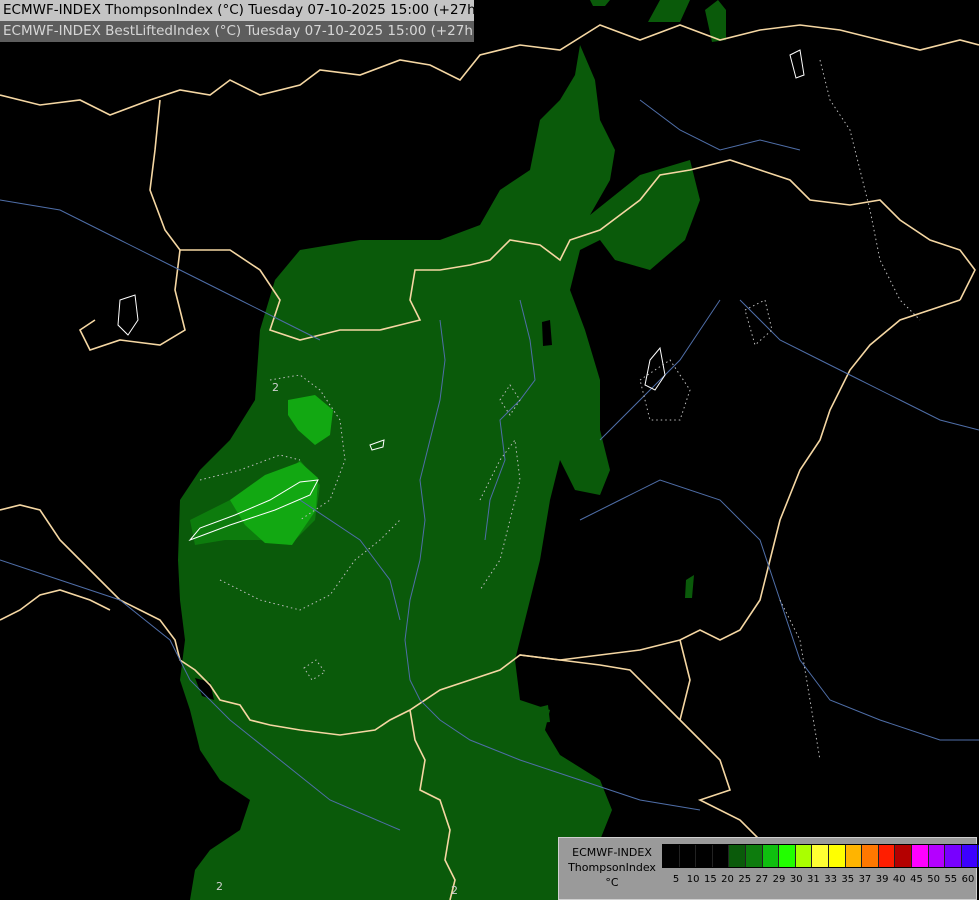 This screenshot has width=979, height=900. What do you see at coordinates (899, 879) in the screenshot?
I see `legend-tick-label: 40` at bounding box center [899, 879].